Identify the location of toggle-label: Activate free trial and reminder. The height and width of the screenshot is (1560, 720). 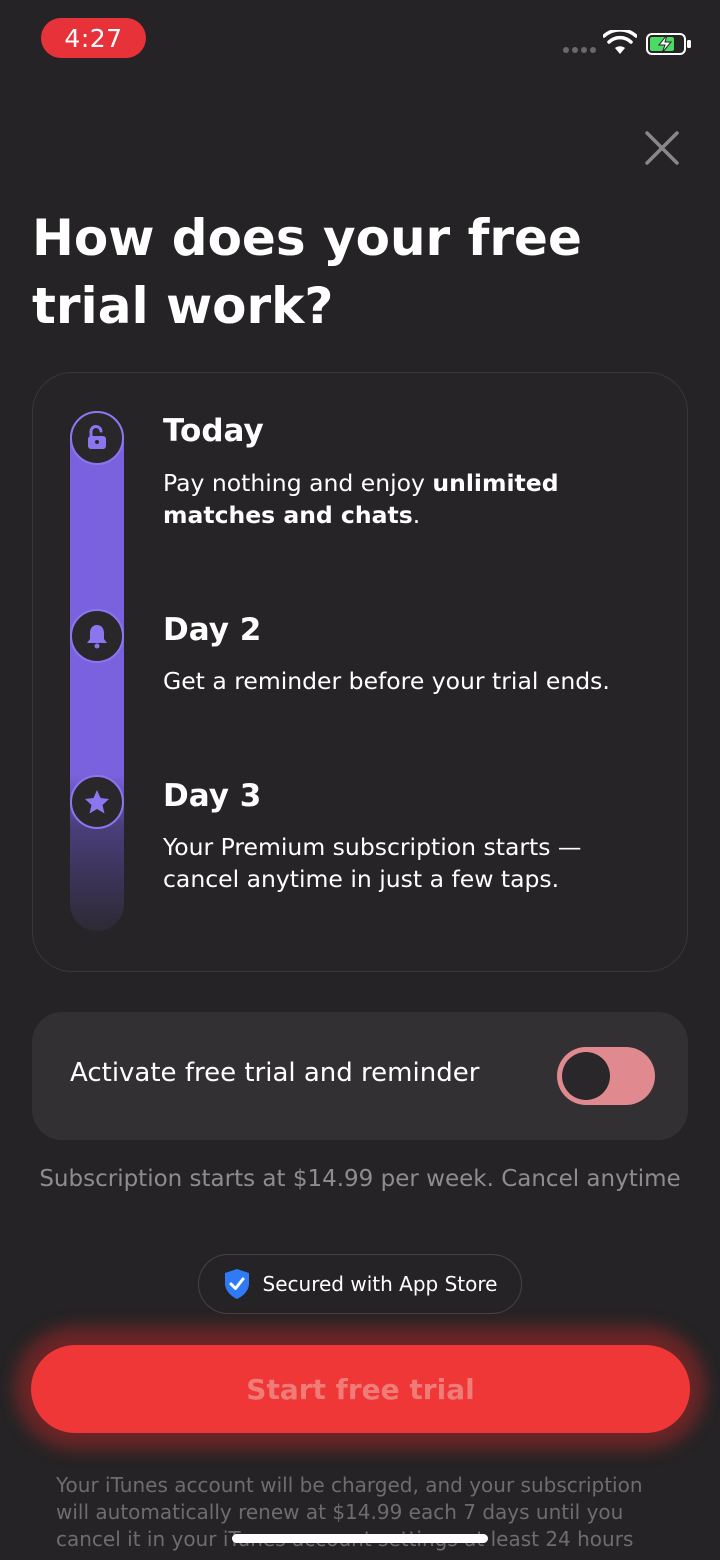
(275, 1073).